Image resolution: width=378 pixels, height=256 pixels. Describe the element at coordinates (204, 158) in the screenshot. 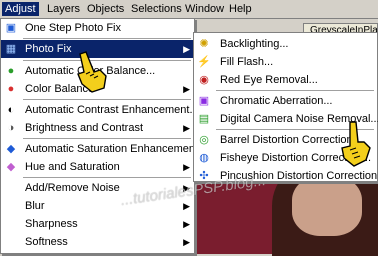

I see `fisheye-icon: ◍` at that location.